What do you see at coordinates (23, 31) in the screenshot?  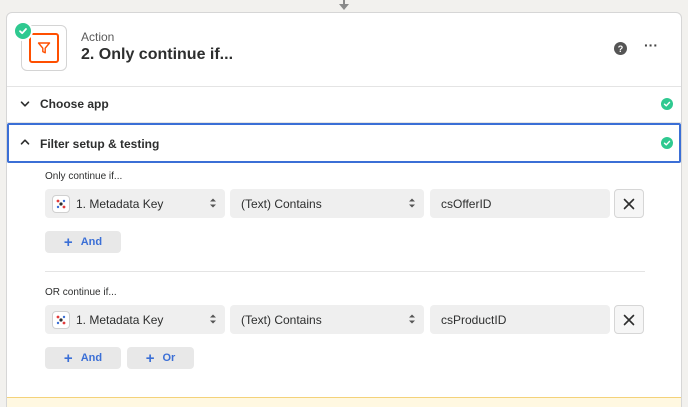 I see `step-complete-check-icon` at bounding box center [23, 31].